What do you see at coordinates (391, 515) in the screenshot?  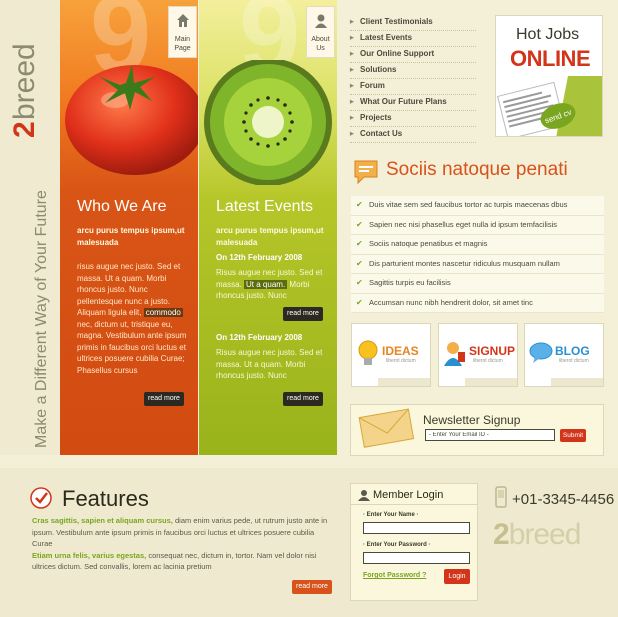 I see `name-label: · Enter Your Name ·` at bounding box center [391, 515].